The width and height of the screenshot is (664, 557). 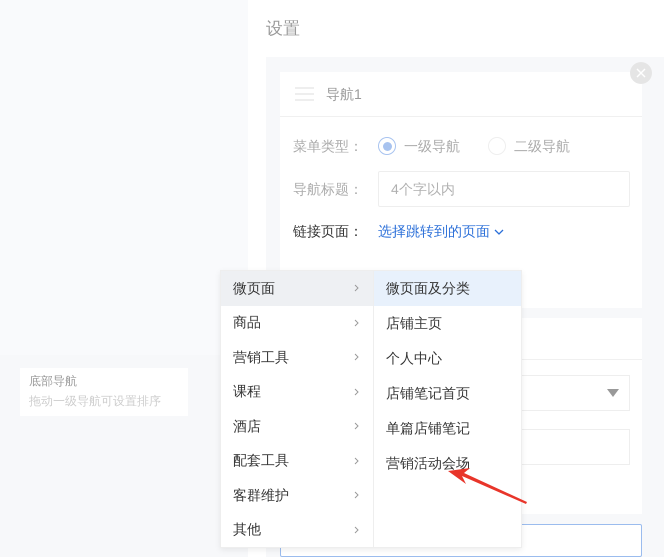 I want to click on triangle-down-icon, so click(x=613, y=393).